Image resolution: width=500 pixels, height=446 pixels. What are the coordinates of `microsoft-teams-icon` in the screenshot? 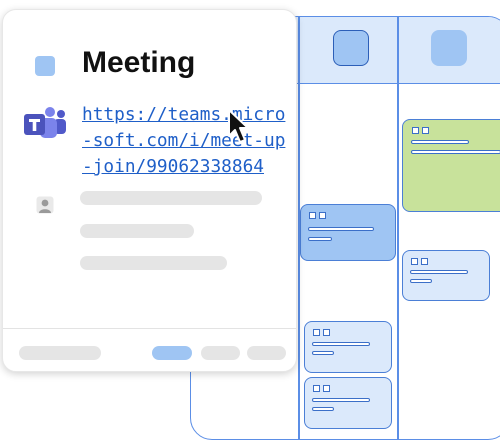 It's located at (45, 122).